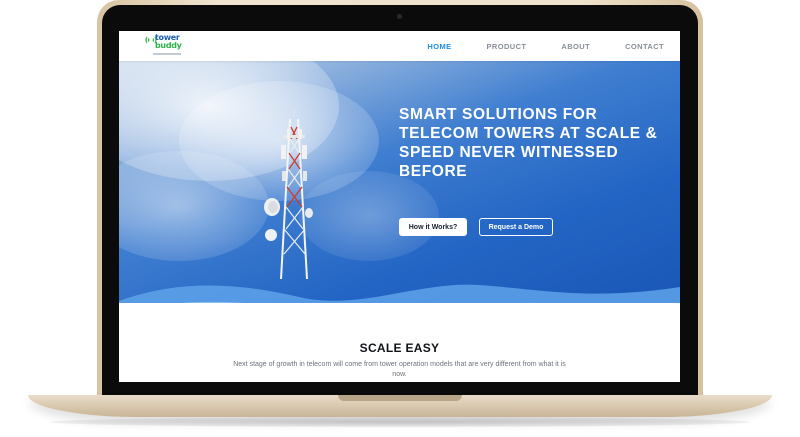 Image resolution: width=800 pixels, height=437 pixels. Describe the element at coordinates (516, 227) in the screenshot. I see `request-demo-button: Request a Demo` at that location.